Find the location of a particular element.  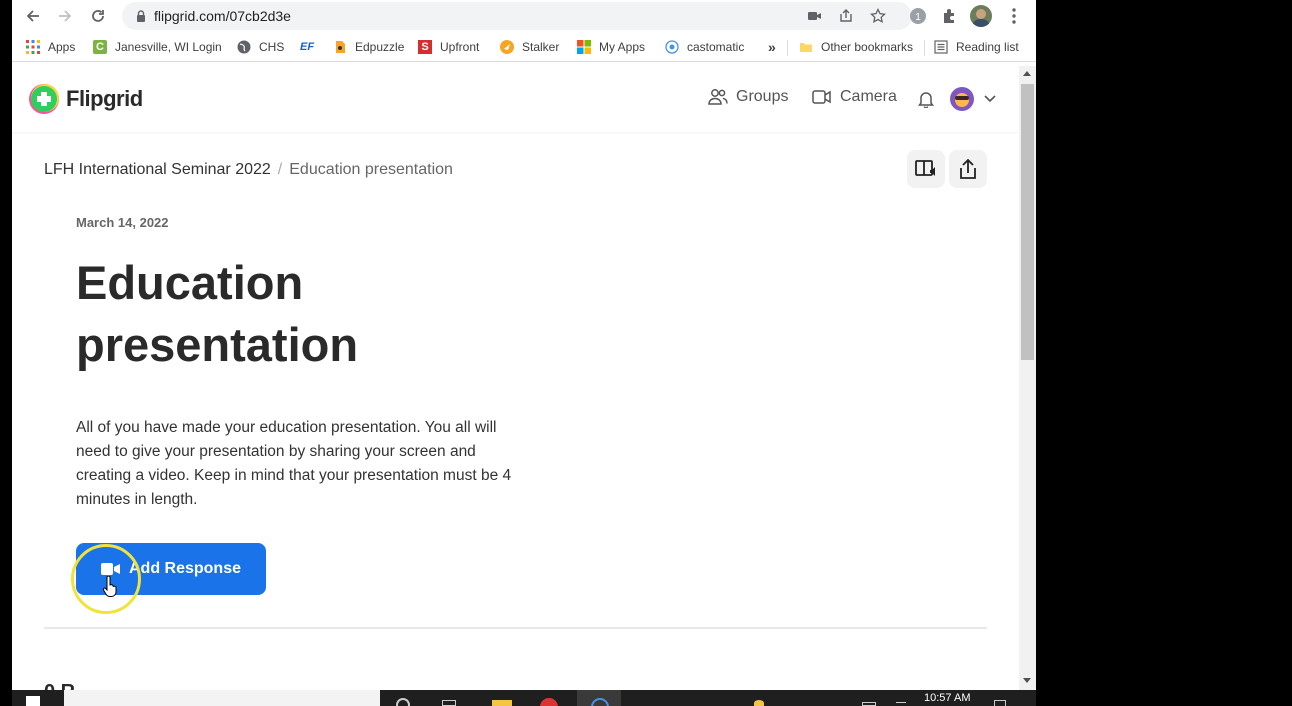

extension-circle-icon: 1 is located at coordinates (918, 16).